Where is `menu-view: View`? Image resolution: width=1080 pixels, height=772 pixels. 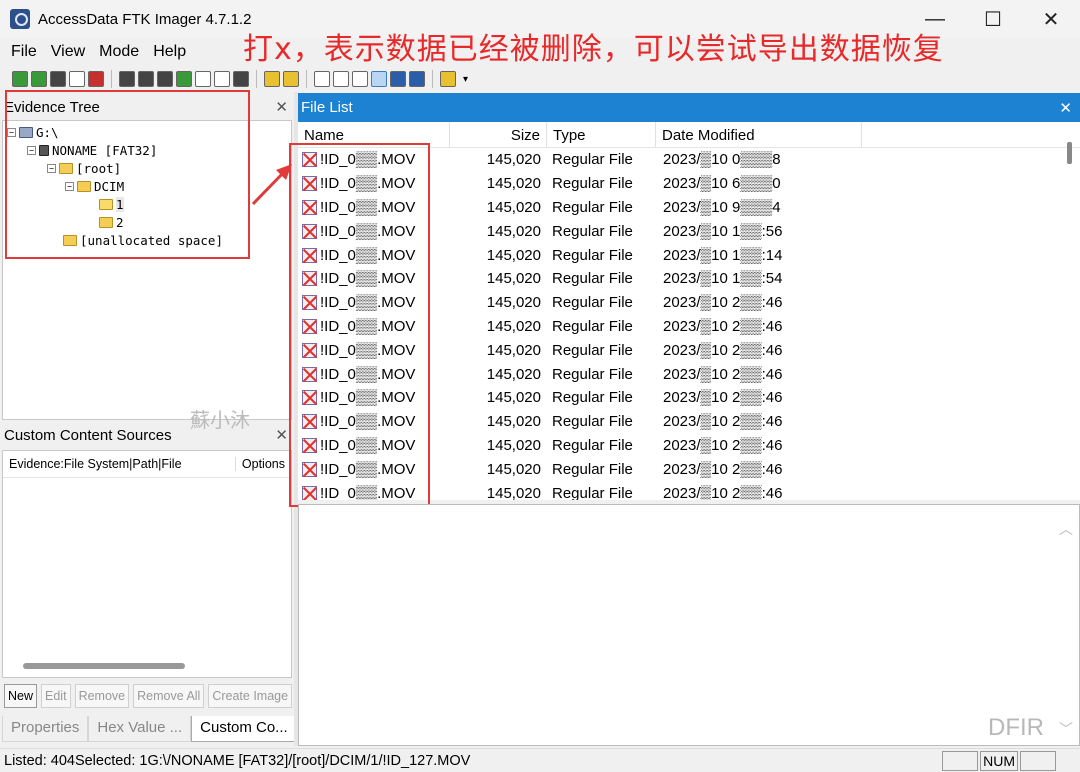
menu-view: View is located at coordinates (68, 52).